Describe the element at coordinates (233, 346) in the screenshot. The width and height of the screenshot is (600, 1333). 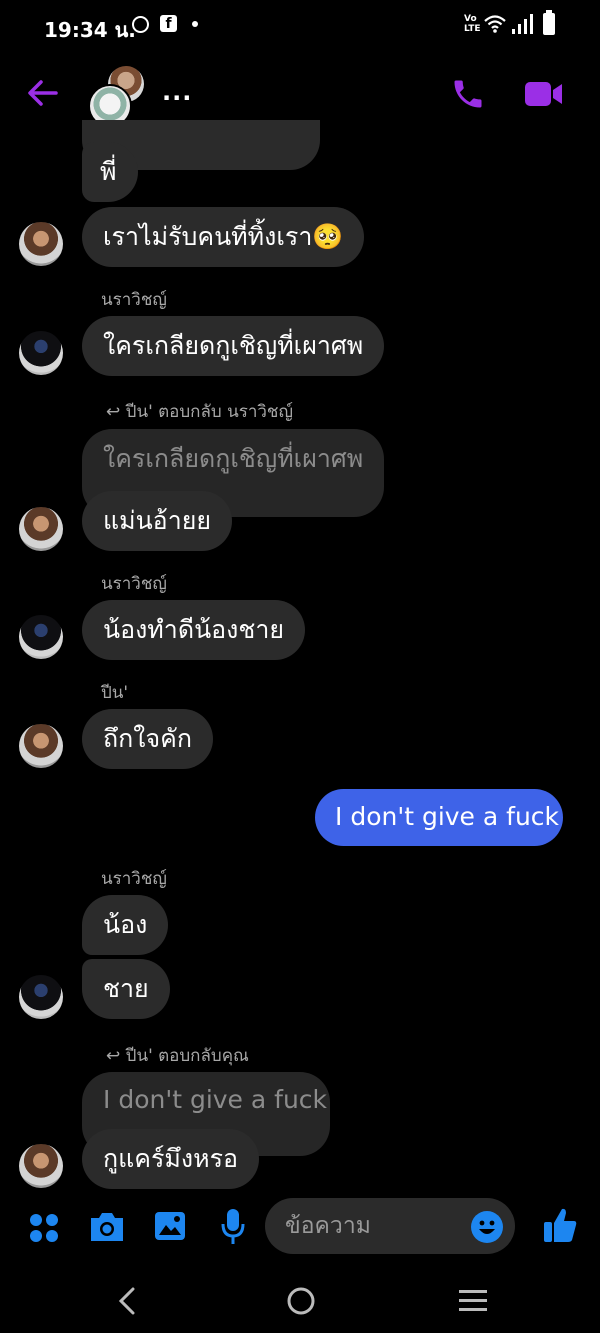
I see `message-bubble: ใครเกลียดกูเชิญที่เผาศพ` at that location.